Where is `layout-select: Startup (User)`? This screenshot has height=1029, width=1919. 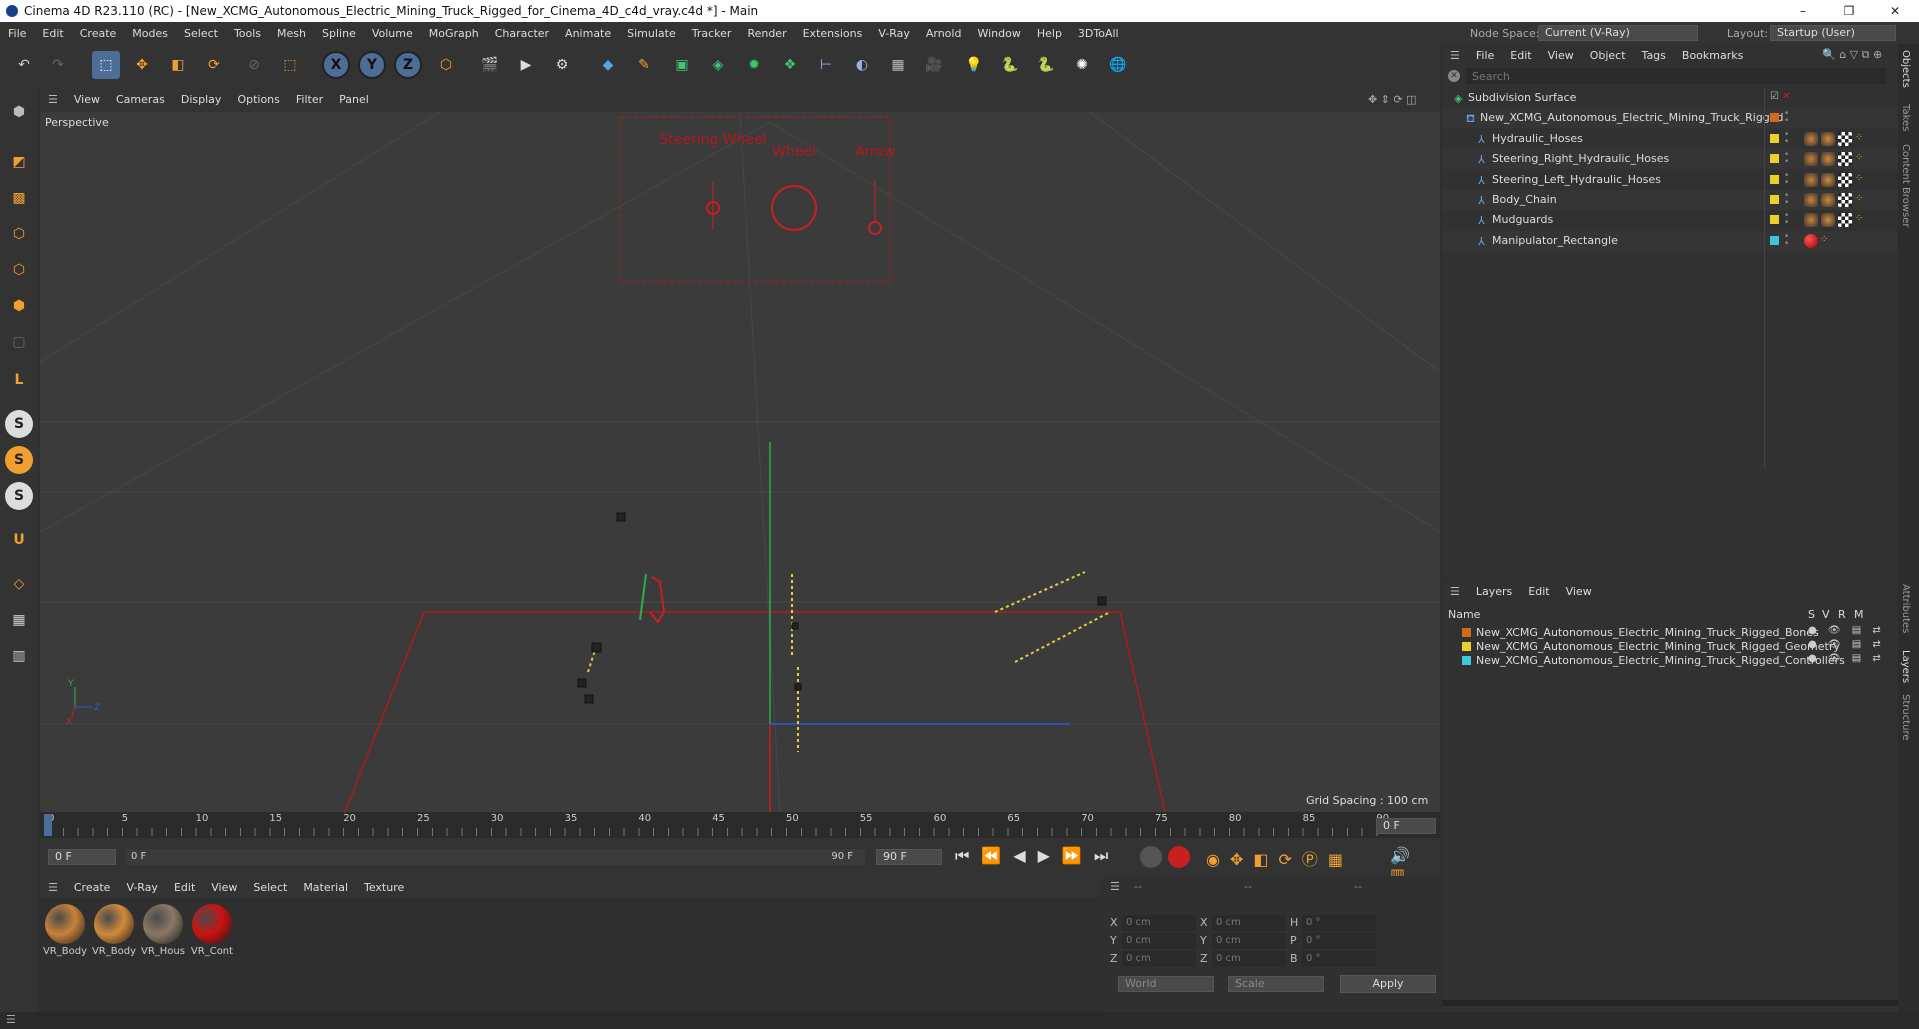
layout-select: Startup (User) is located at coordinates (1833, 33).